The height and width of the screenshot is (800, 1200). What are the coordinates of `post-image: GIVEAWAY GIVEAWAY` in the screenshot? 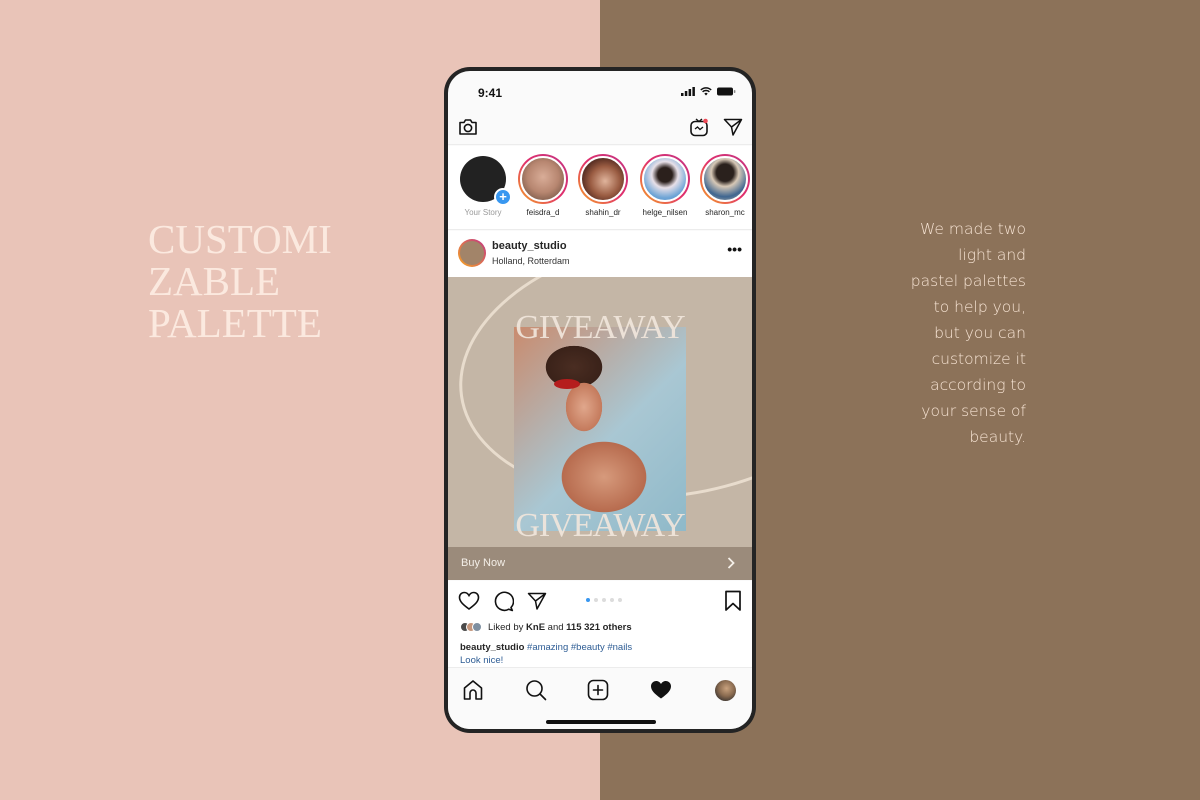 It's located at (600, 412).